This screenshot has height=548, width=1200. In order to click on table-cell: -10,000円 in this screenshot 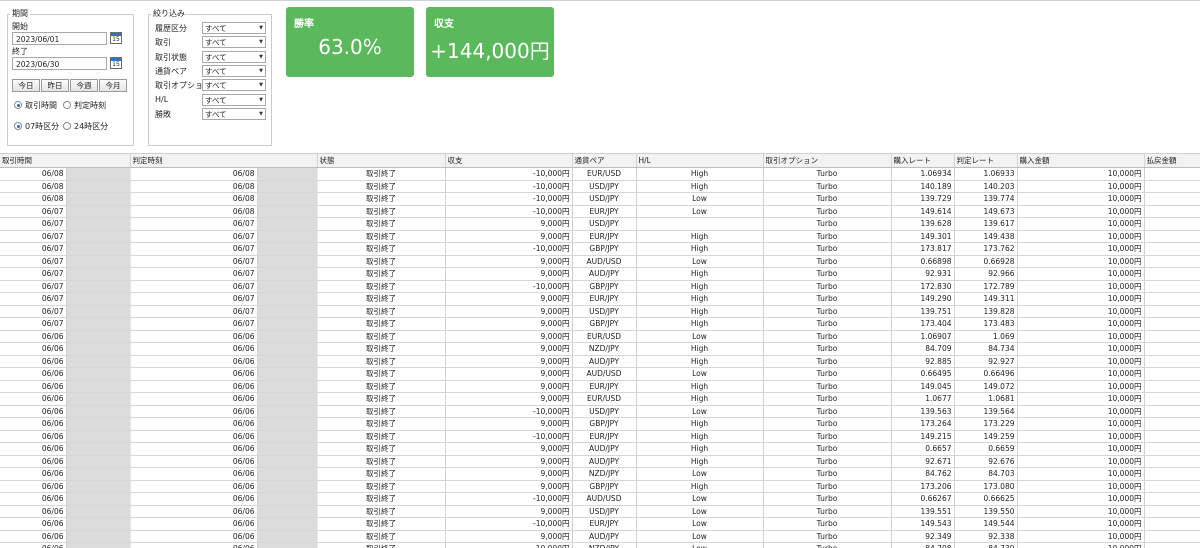, I will do `click(508, 545)`.